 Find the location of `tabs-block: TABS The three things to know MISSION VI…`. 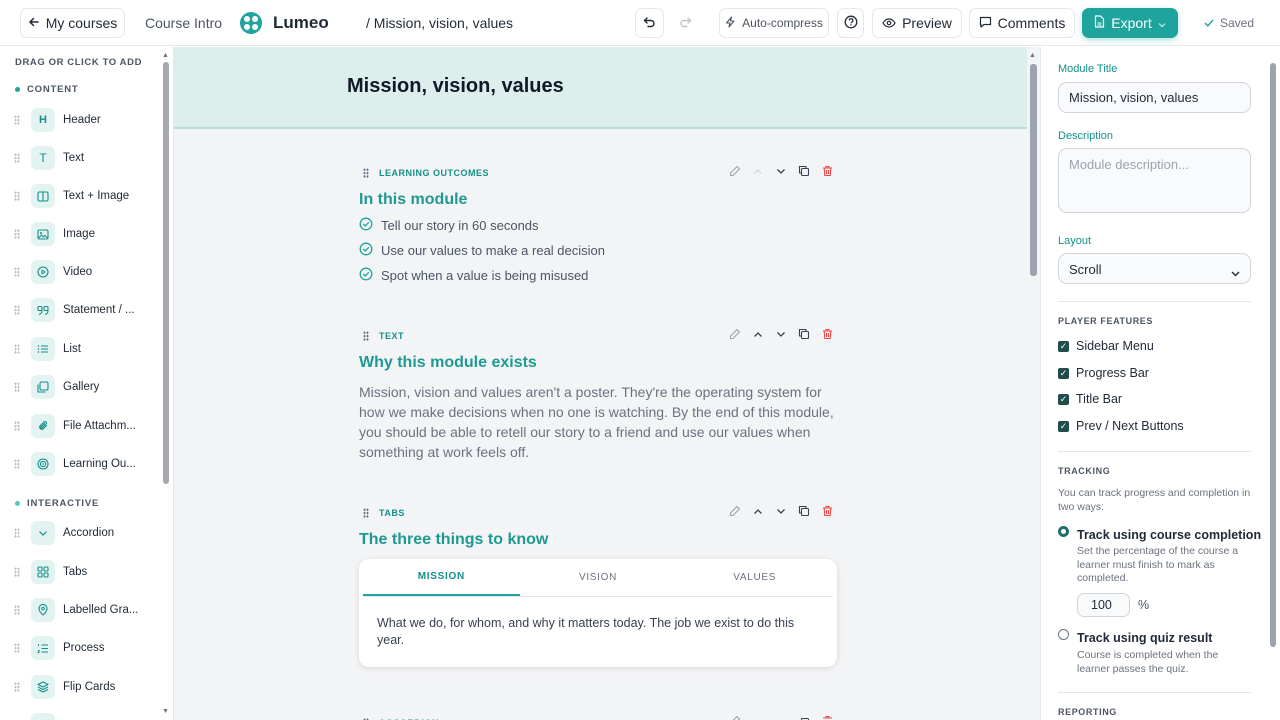

tabs-block: TABS The three things to know MISSION VI… is located at coordinates (599, 586).